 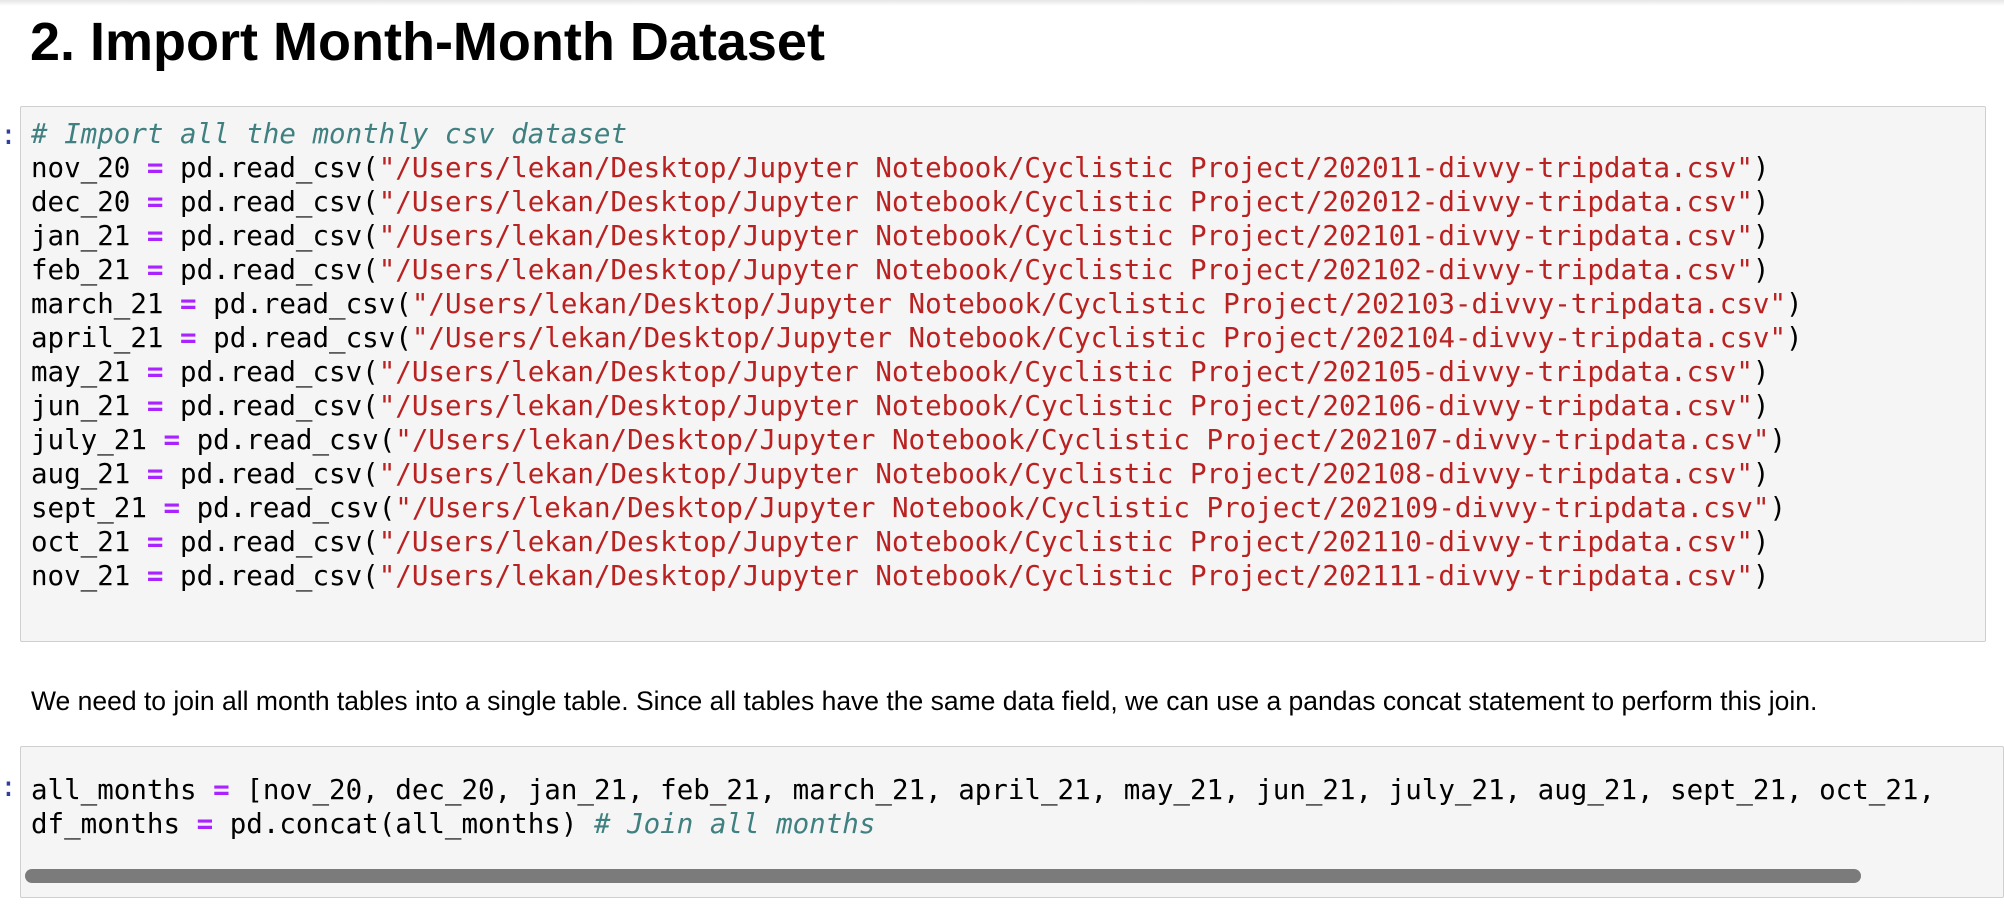 I want to click on variable-name: aug_21, so click(x=81, y=474).